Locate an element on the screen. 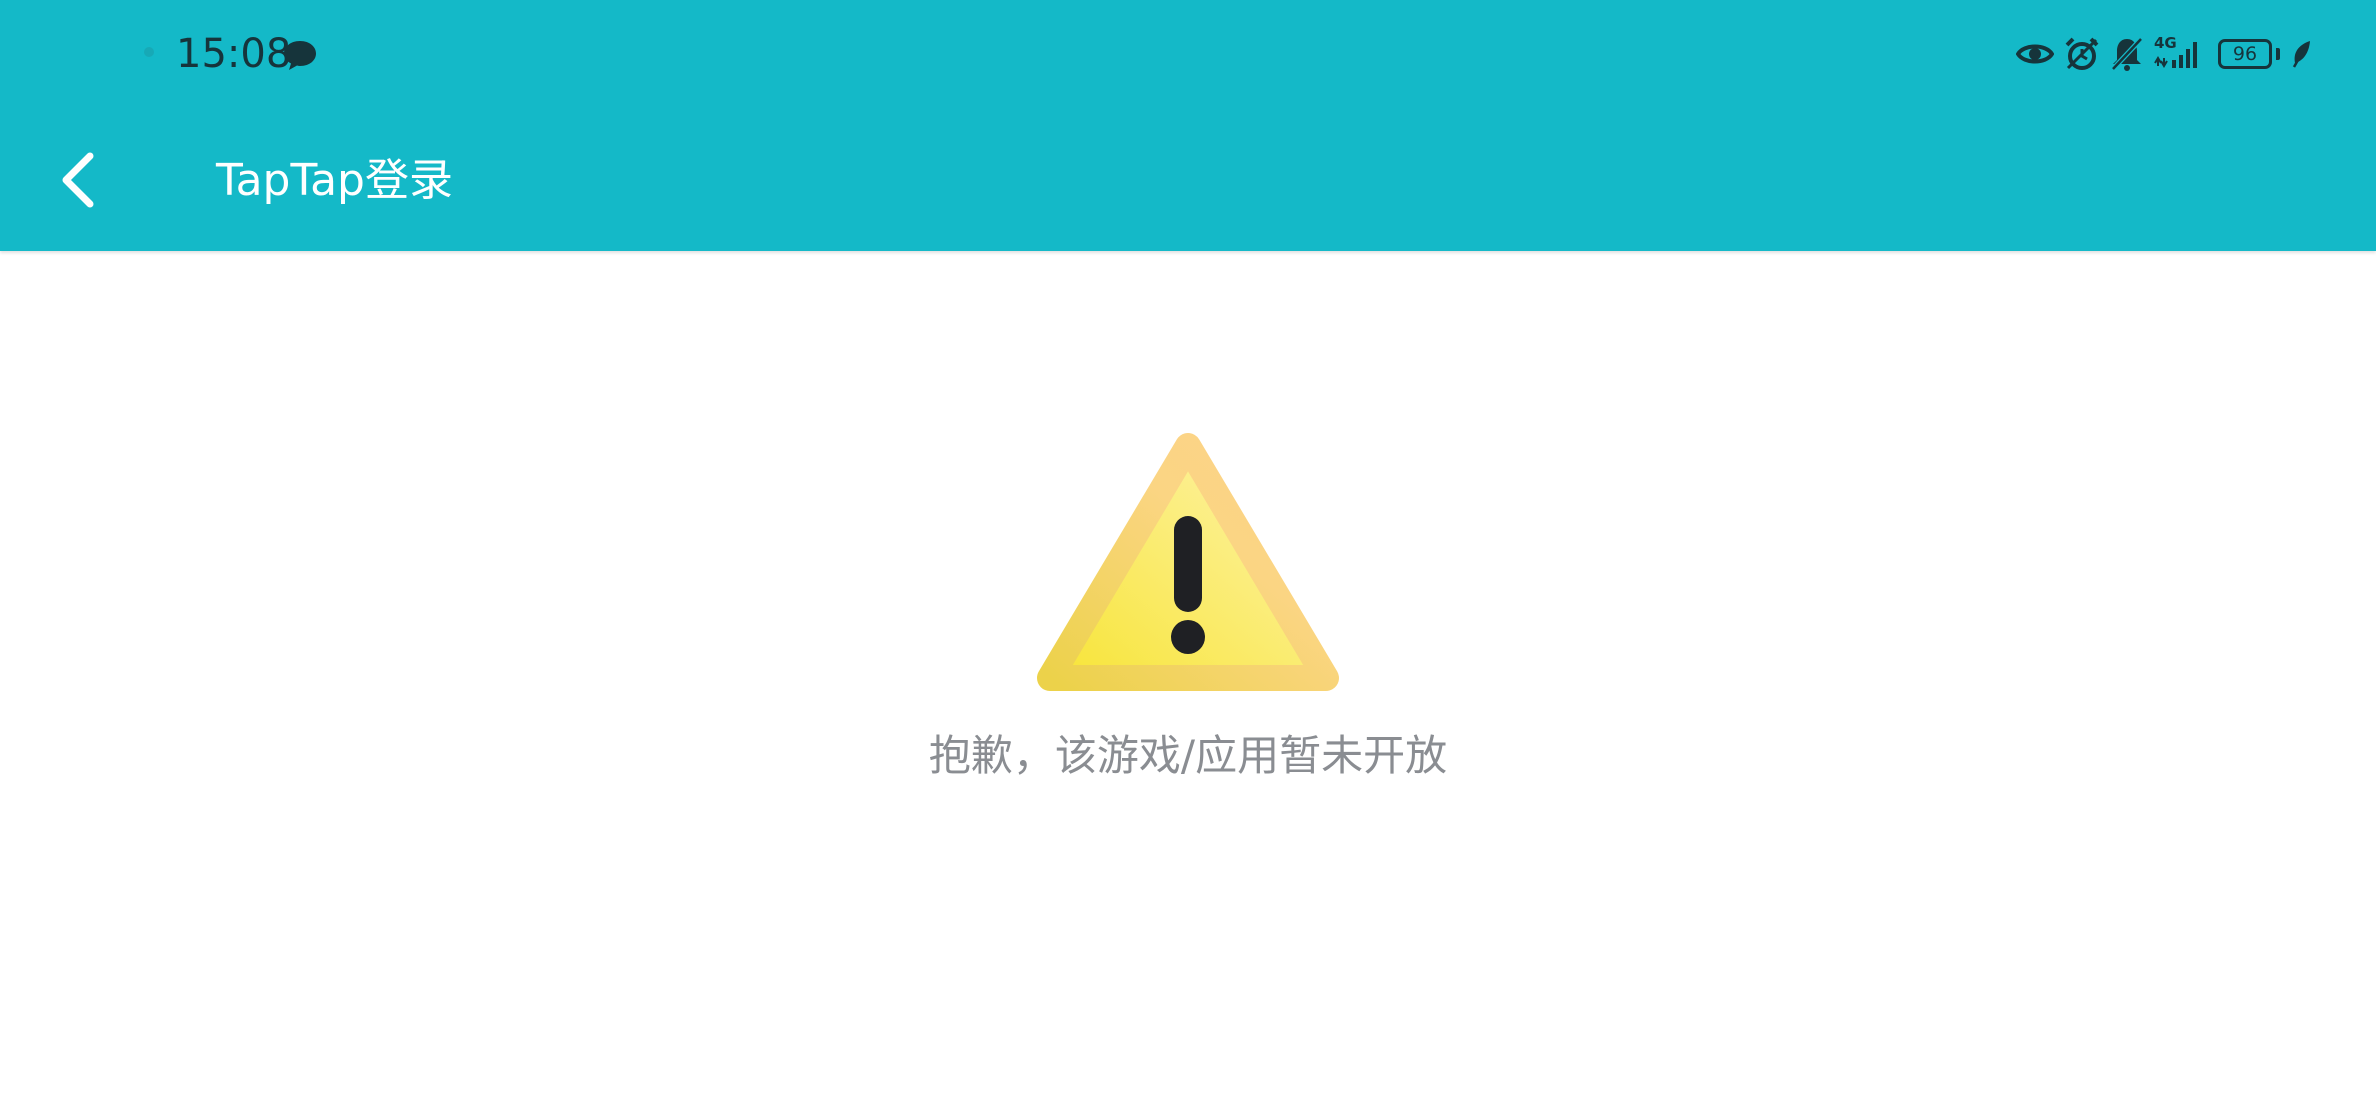 Image resolution: width=2376 pixels, height=1104 pixels. notification-dot is located at coordinates (149, 52).